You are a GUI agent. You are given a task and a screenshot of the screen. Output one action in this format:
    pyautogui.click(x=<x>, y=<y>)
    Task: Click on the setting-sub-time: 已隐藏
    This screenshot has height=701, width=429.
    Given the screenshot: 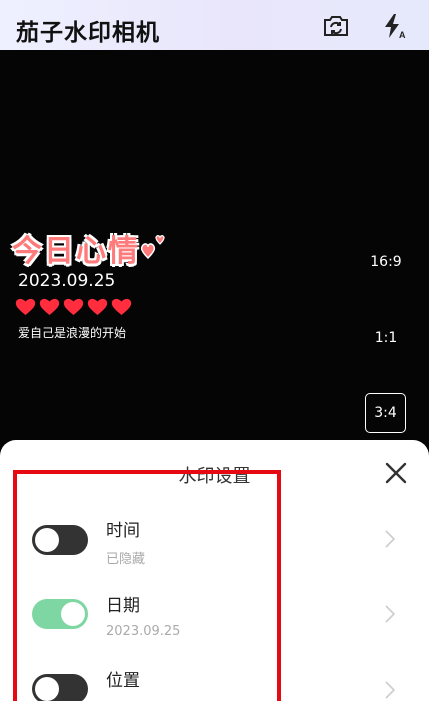 What is the action you would take?
    pyautogui.click(x=126, y=559)
    